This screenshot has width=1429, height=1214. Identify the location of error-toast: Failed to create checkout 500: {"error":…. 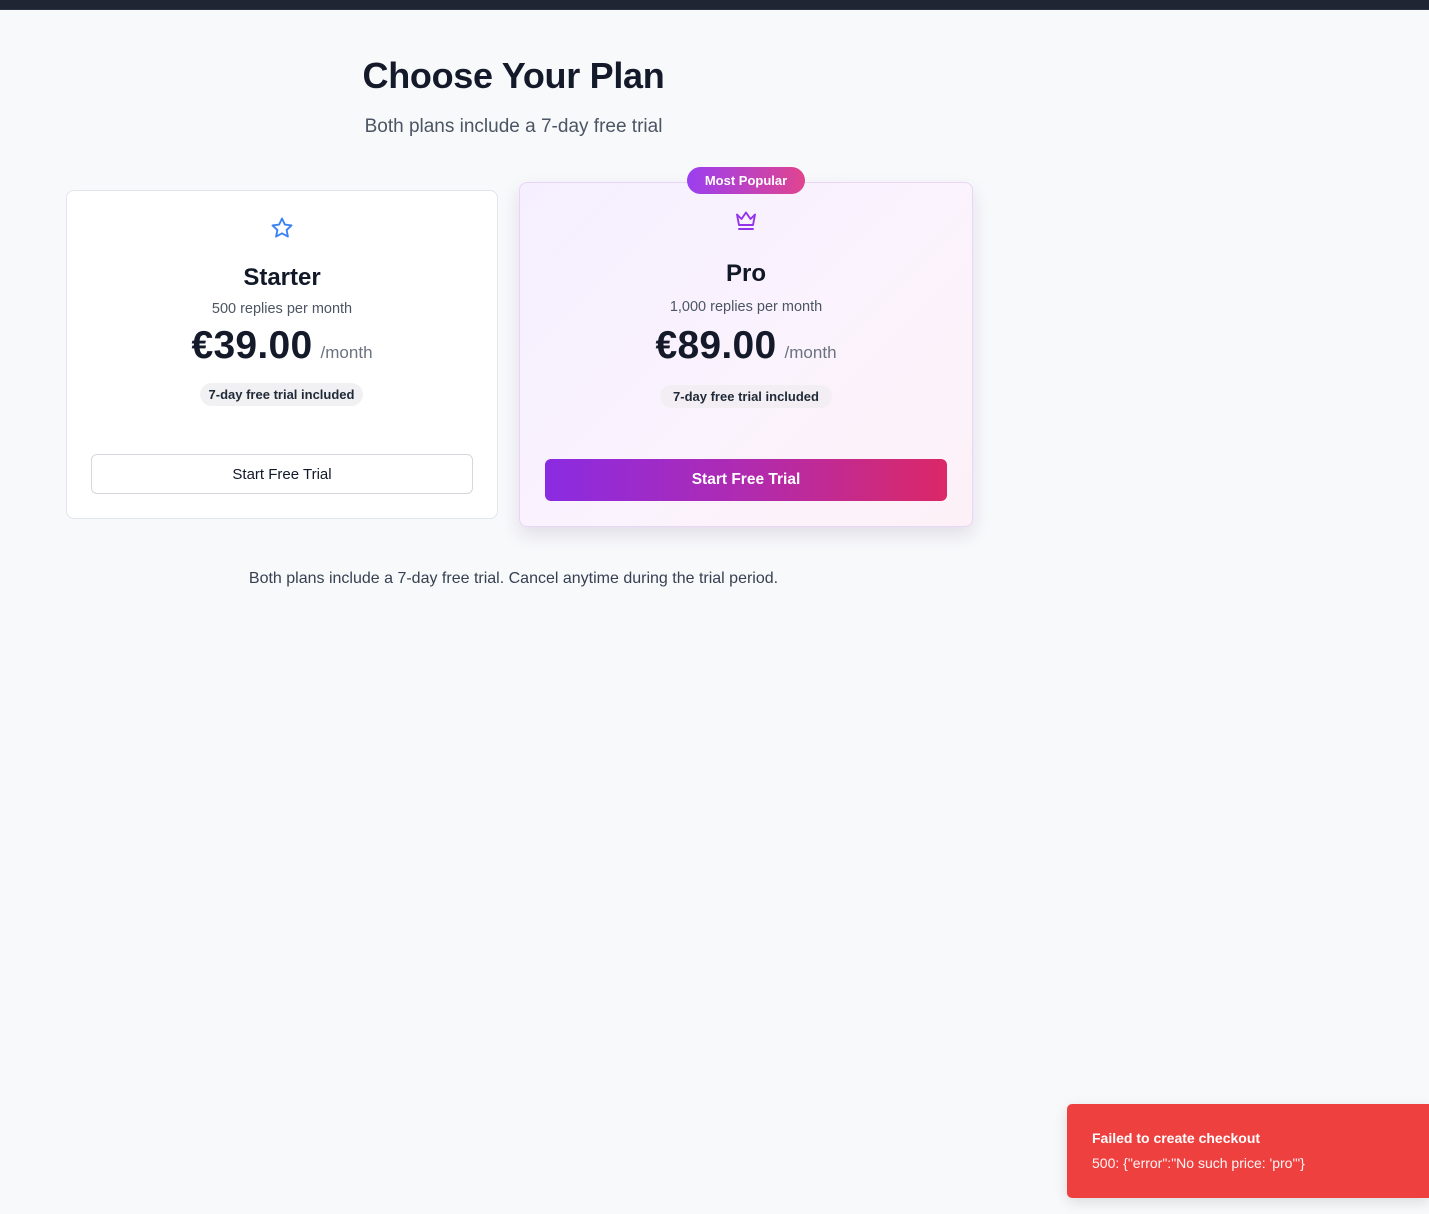
(1248, 1151).